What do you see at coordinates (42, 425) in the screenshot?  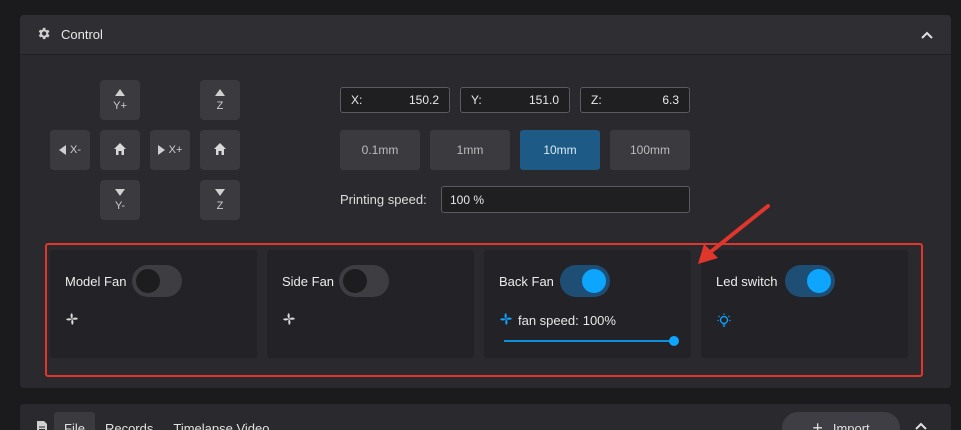 I see `file-icon` at bounding box center [42, 425].